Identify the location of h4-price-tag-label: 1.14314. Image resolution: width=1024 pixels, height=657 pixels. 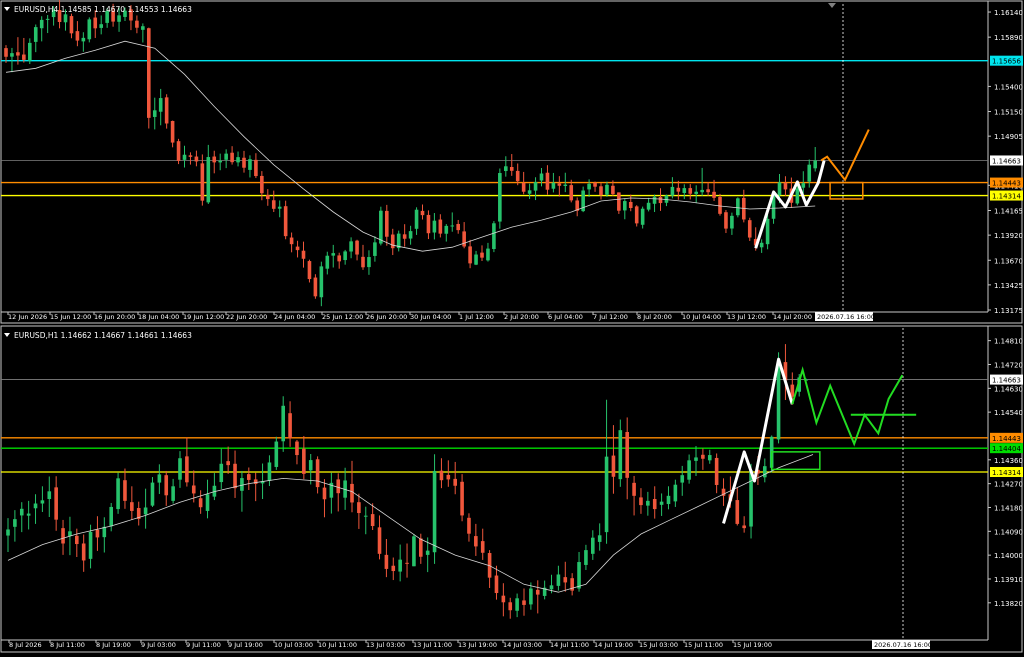
(1006, 197).